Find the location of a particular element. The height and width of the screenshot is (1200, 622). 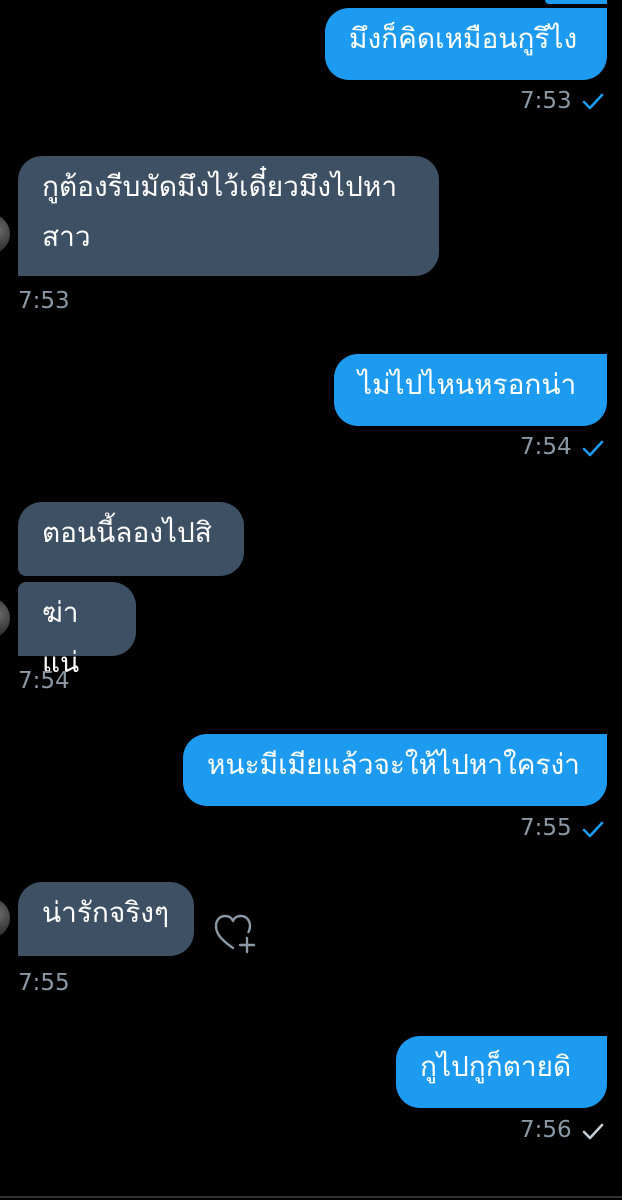

message-text-line: กูต้องรีบมัดมึงไว้เดี๋ยวมึงไปหา is located at coordinates (220, 186).